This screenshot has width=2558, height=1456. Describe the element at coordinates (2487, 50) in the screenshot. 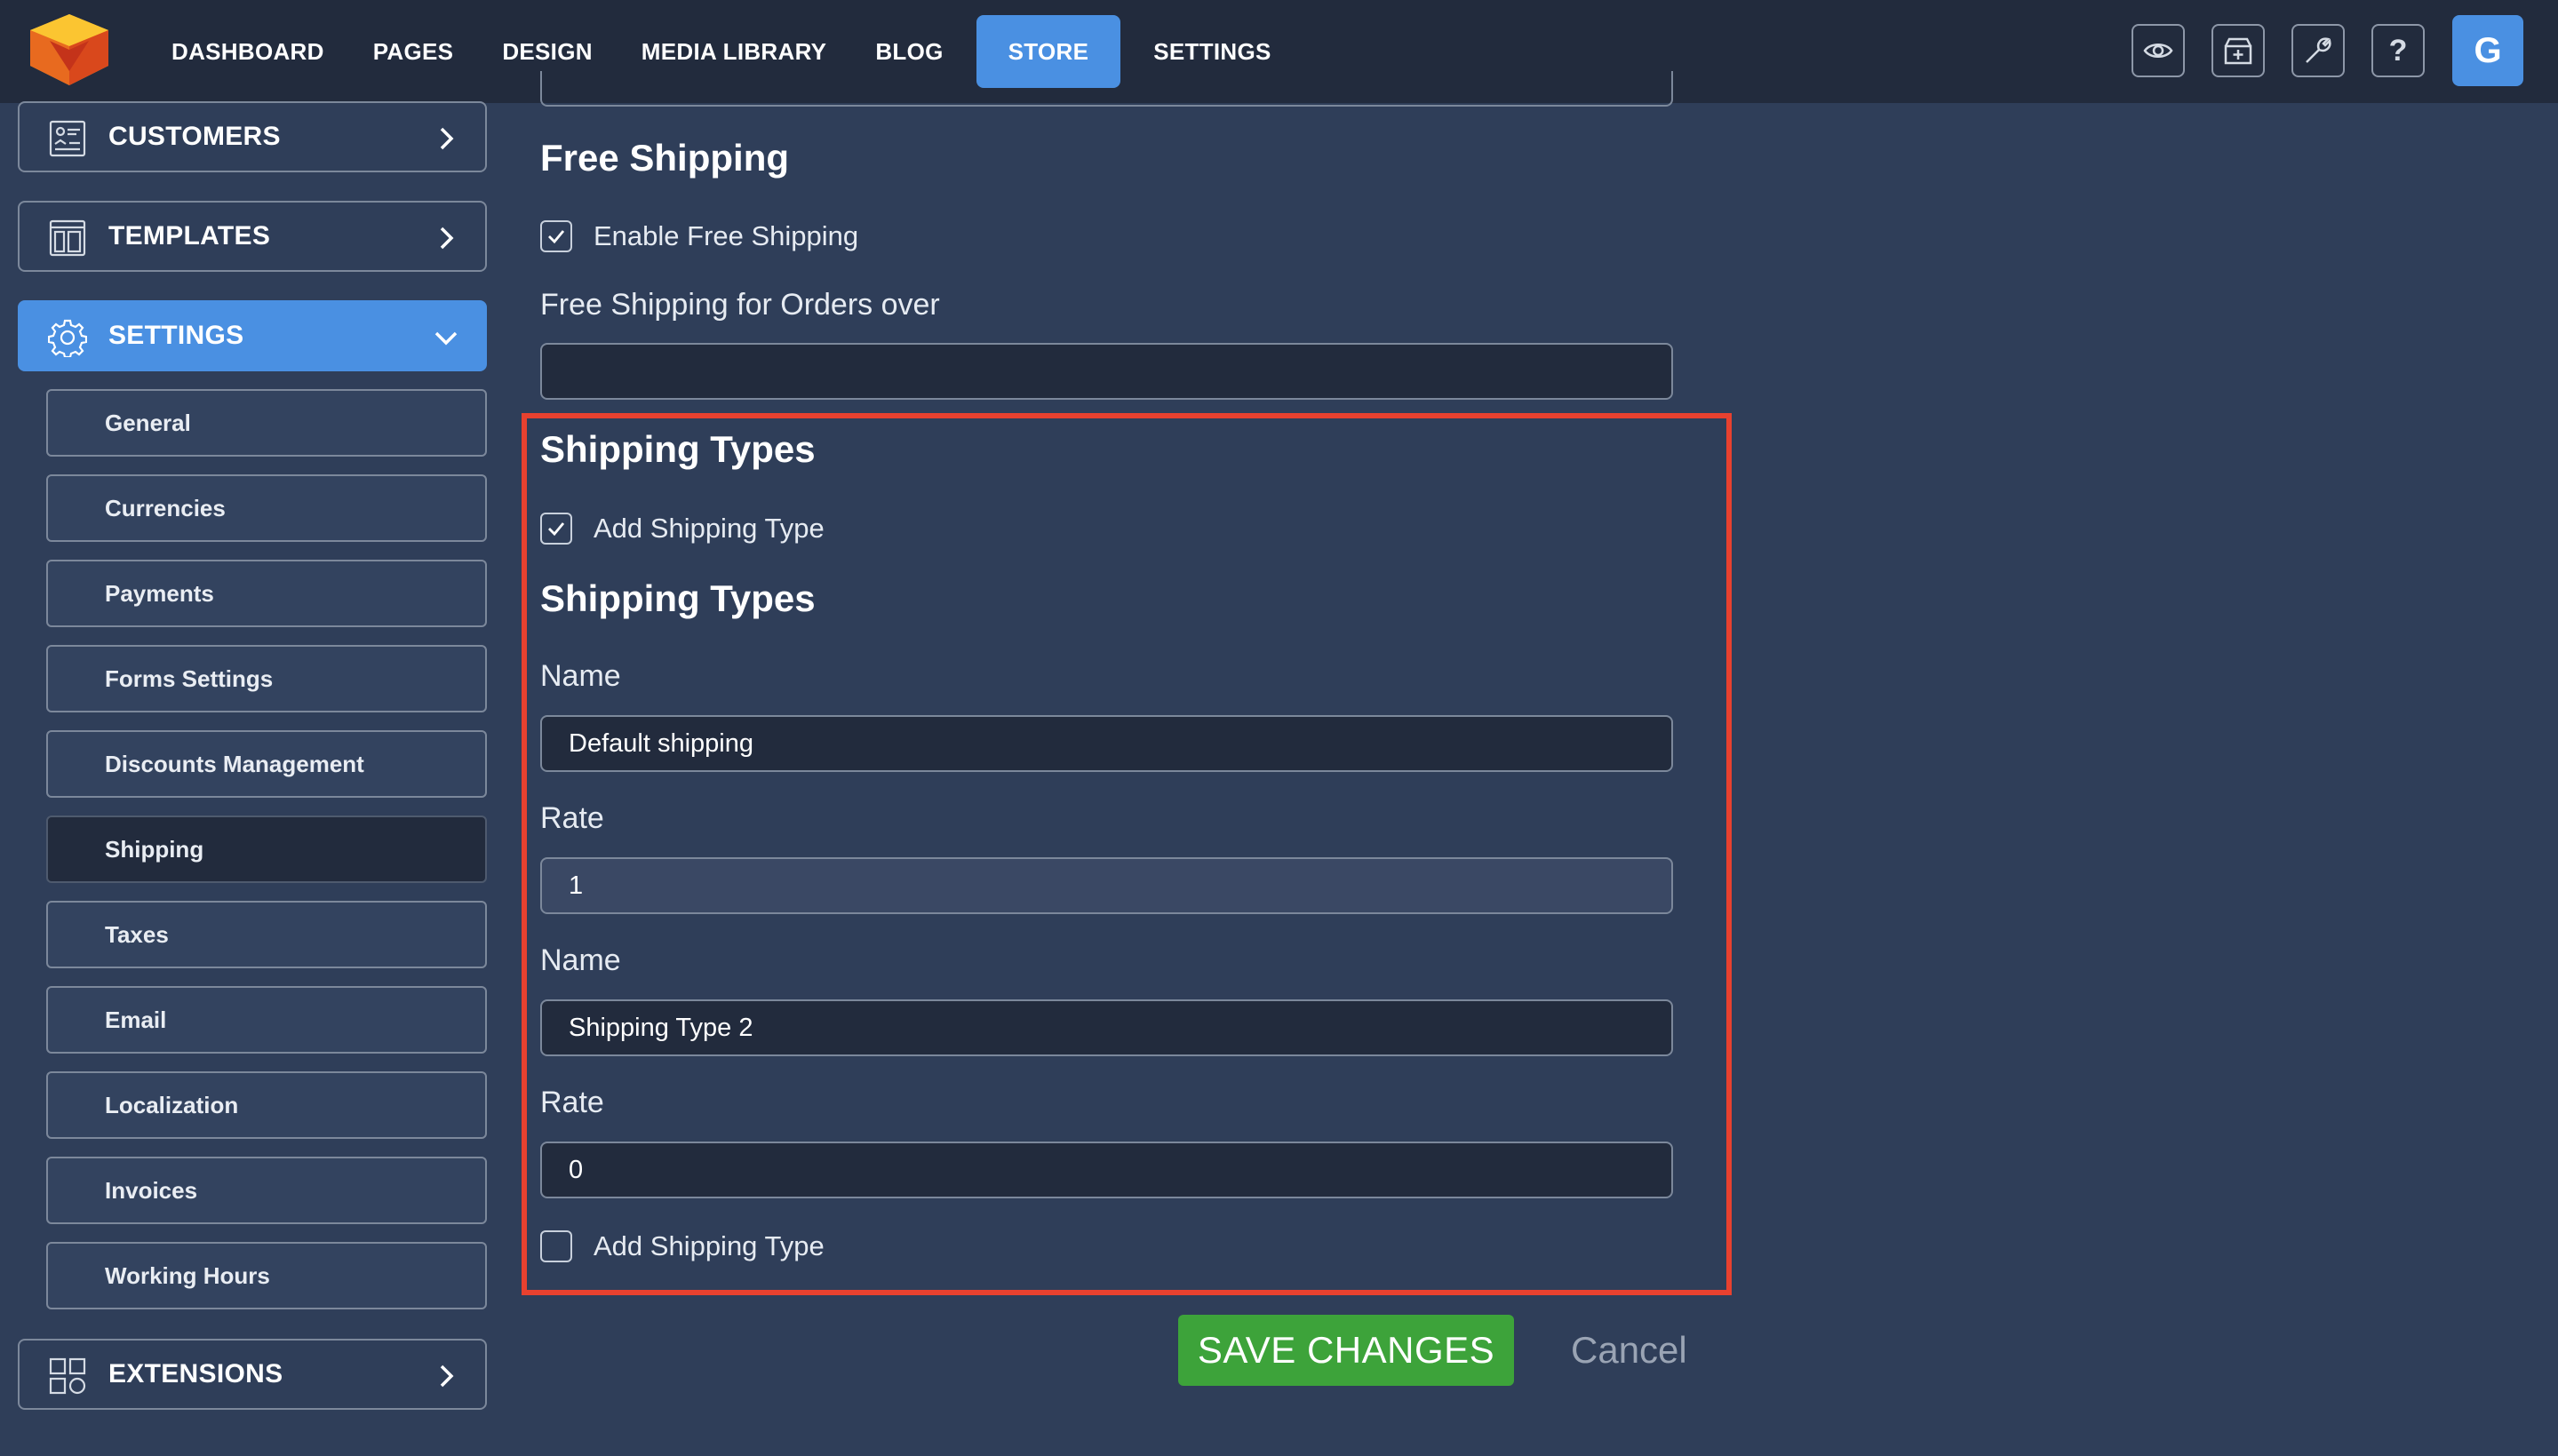

I see `avatar: G` at that location.